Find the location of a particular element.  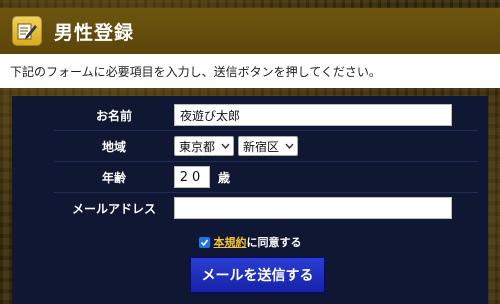

age-row: 年齢 20 歳 is located at coordinates (266, 176).